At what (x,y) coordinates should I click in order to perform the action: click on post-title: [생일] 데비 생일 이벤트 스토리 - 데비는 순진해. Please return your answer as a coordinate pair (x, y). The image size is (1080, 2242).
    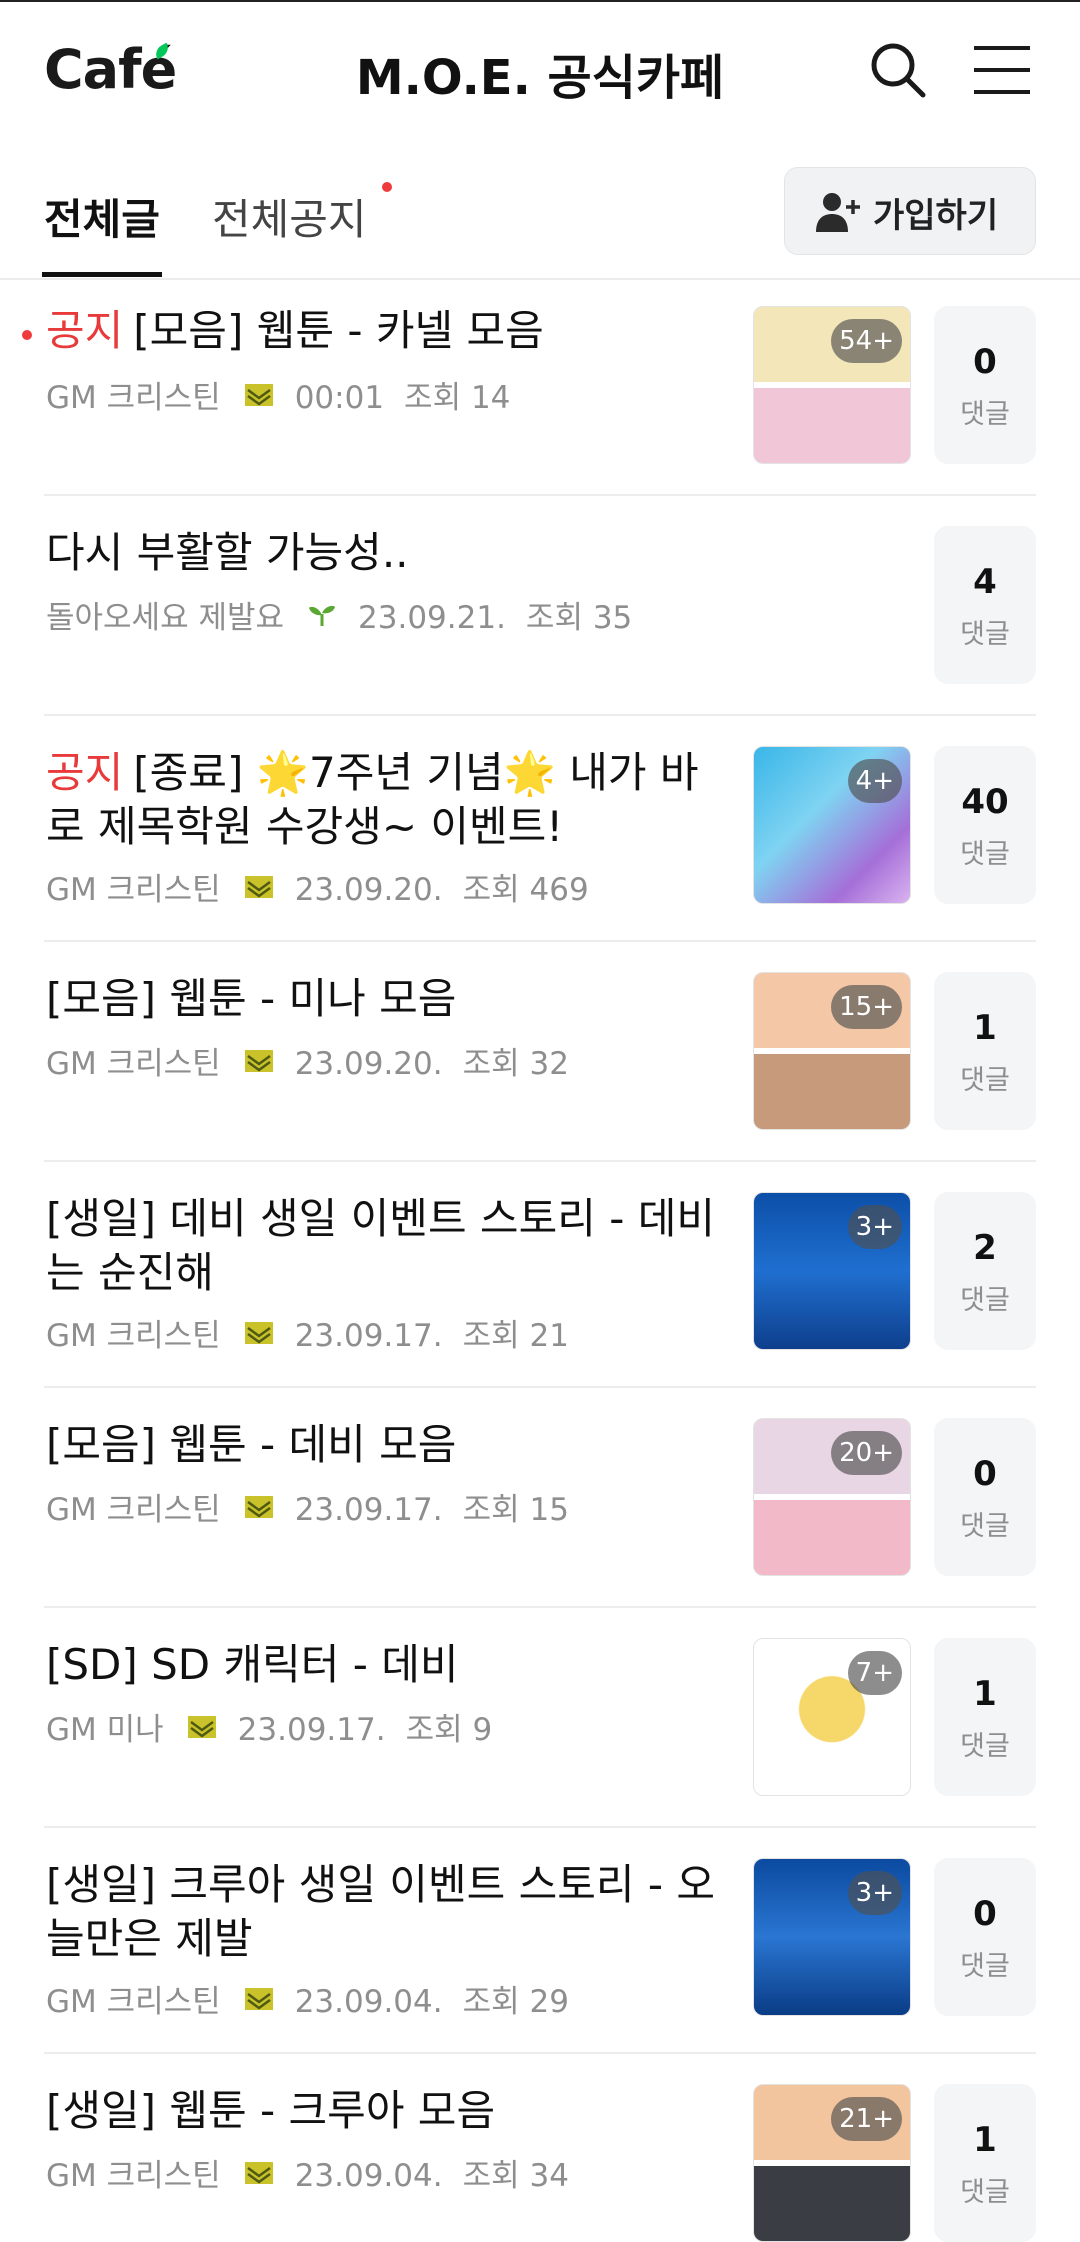
    Looking at the image, I should click on (381, 1246).